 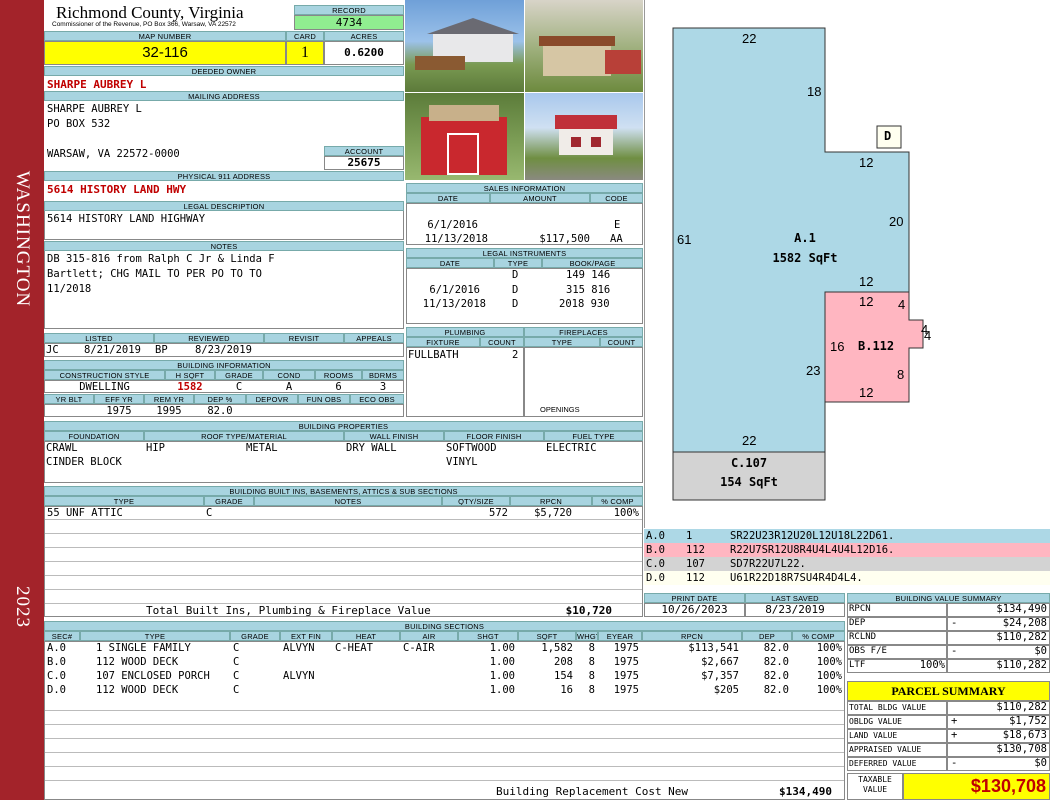 What do you see at coordinates (383, 387) in the screenshot?
I see `bdrms-value: 3` at bounding box center [383, 387].